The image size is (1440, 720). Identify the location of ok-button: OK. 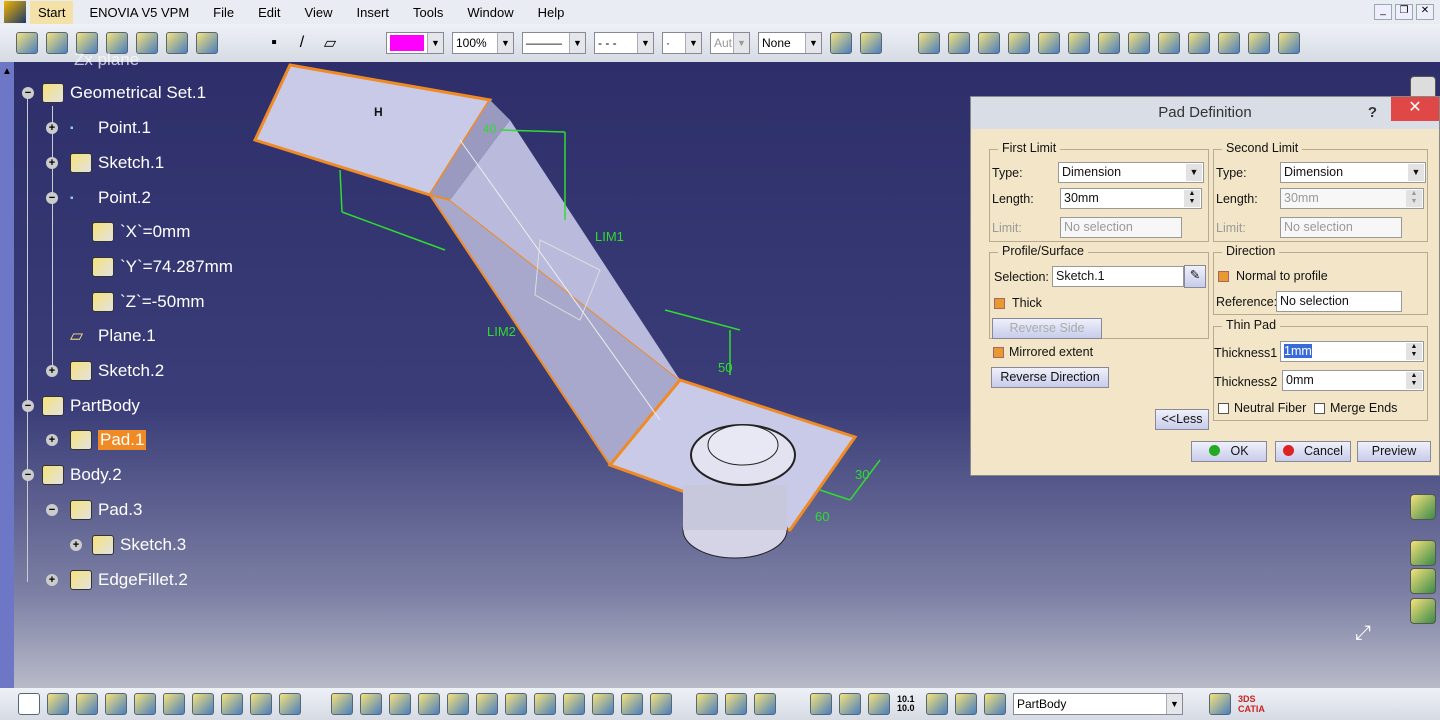
(1229, 451).